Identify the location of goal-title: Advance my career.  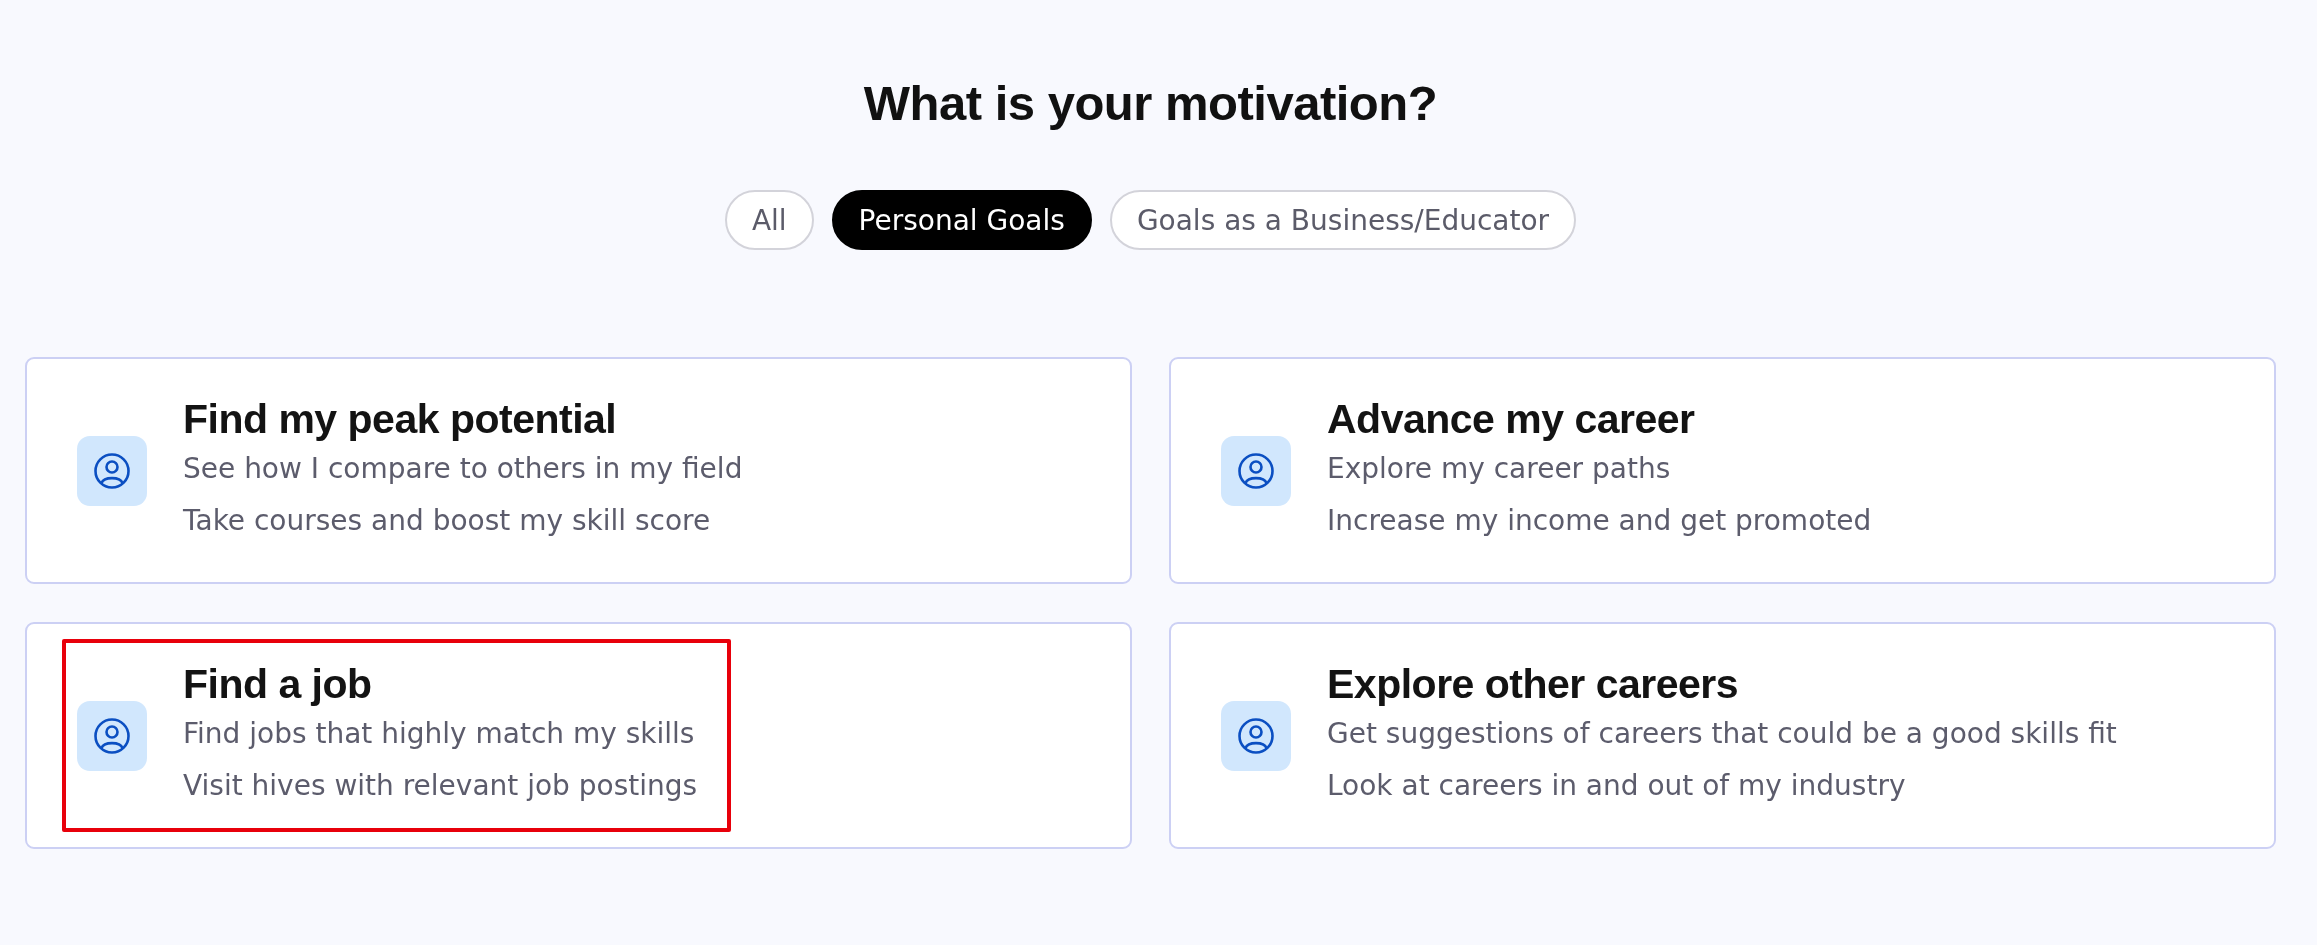
(1511, 418).